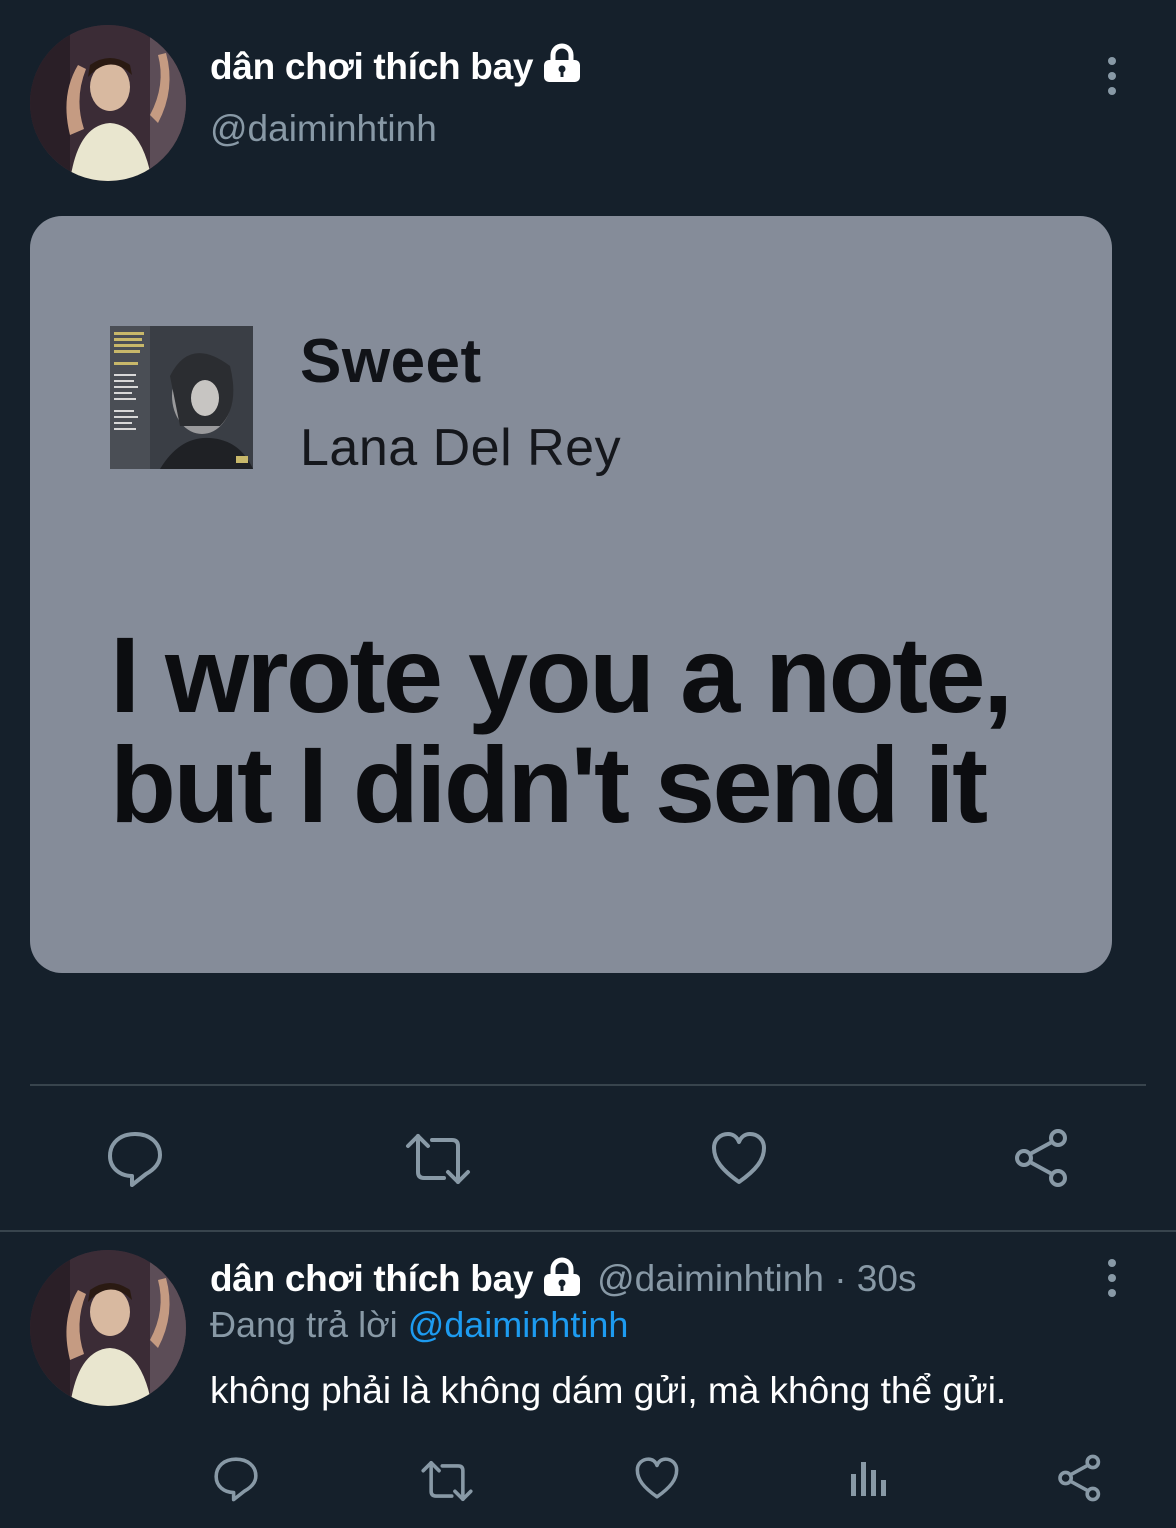 The width and height of the screenshot is (1176, 1528). I want to click on lyric-line: but I didn't send it, so click(549, 784).